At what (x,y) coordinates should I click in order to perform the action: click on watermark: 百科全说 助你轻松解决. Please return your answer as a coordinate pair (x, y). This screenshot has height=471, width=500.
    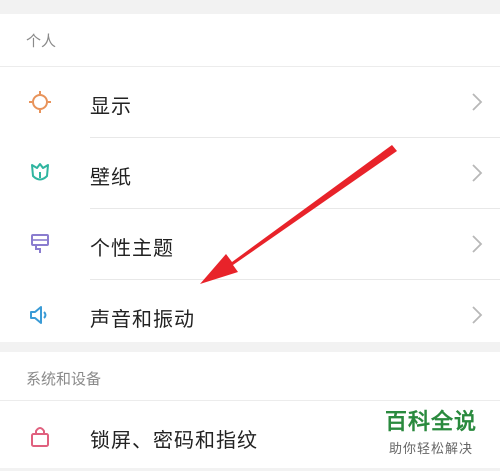
    Looking at the image, I should click on (431, 430).